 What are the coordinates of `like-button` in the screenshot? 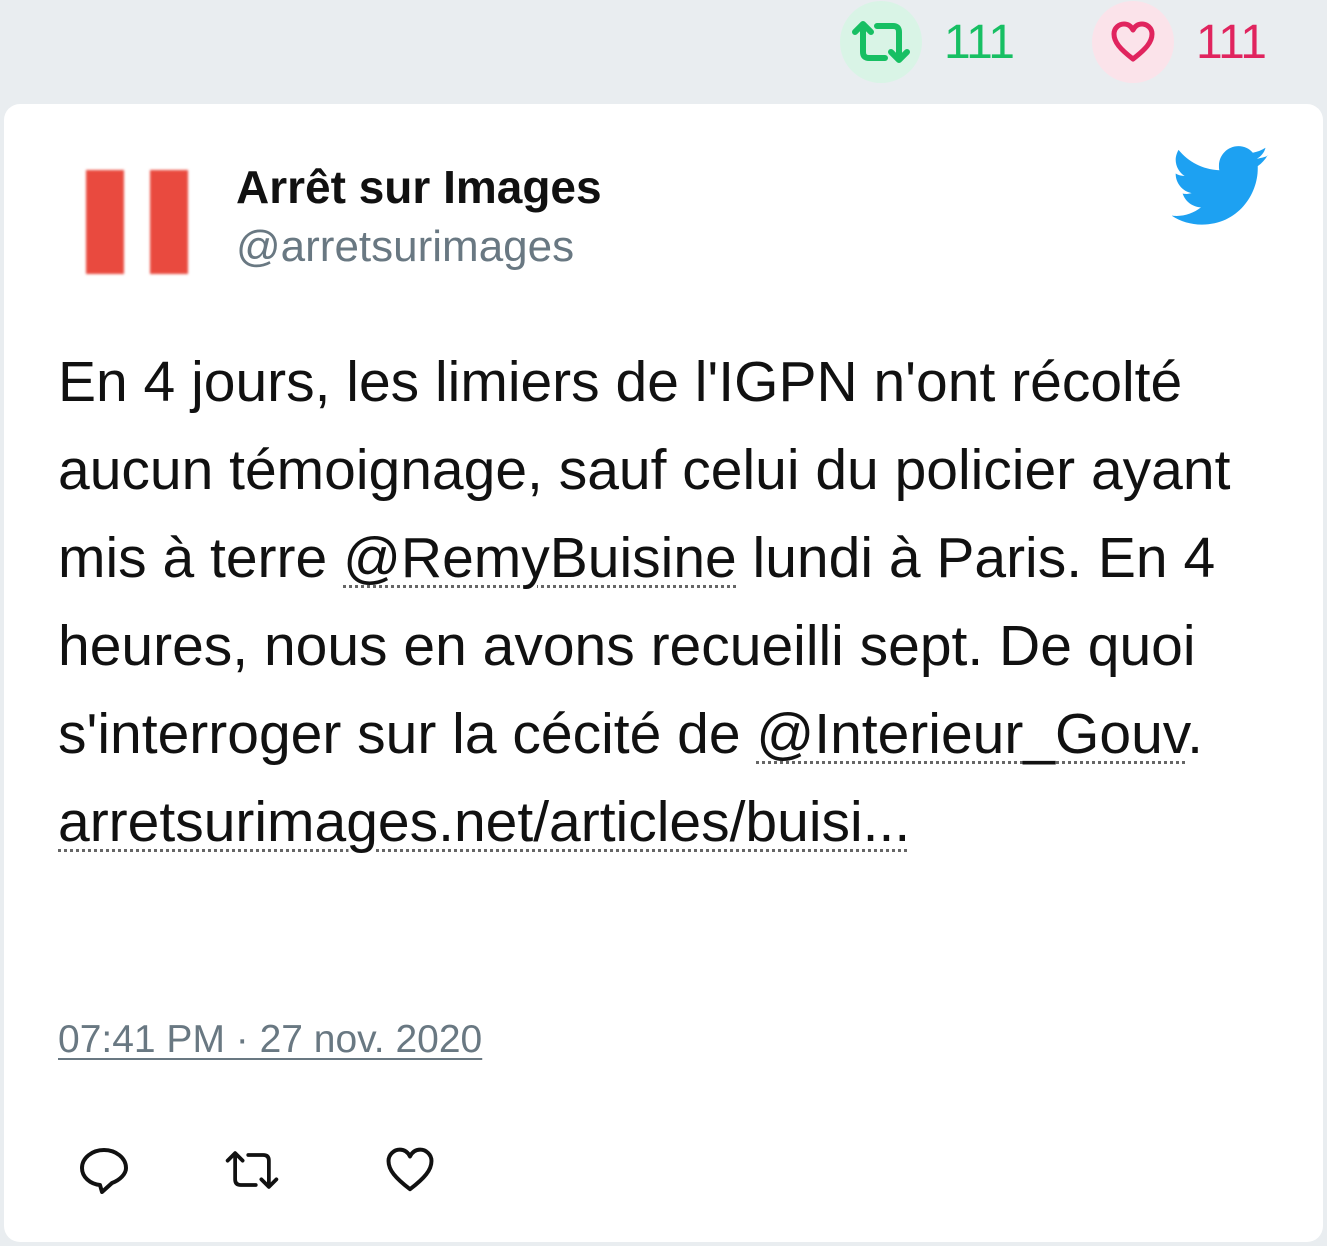 It's located at (410, 1170).